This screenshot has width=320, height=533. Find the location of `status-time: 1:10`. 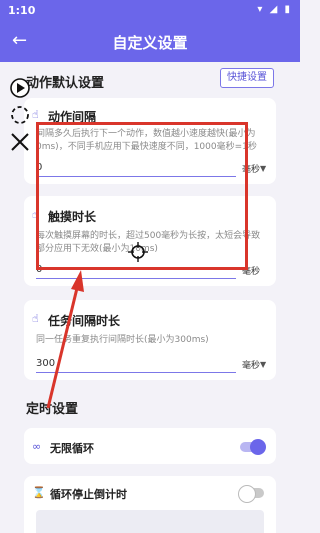

status-time: 1:10 is located at coordinates (22, 10).